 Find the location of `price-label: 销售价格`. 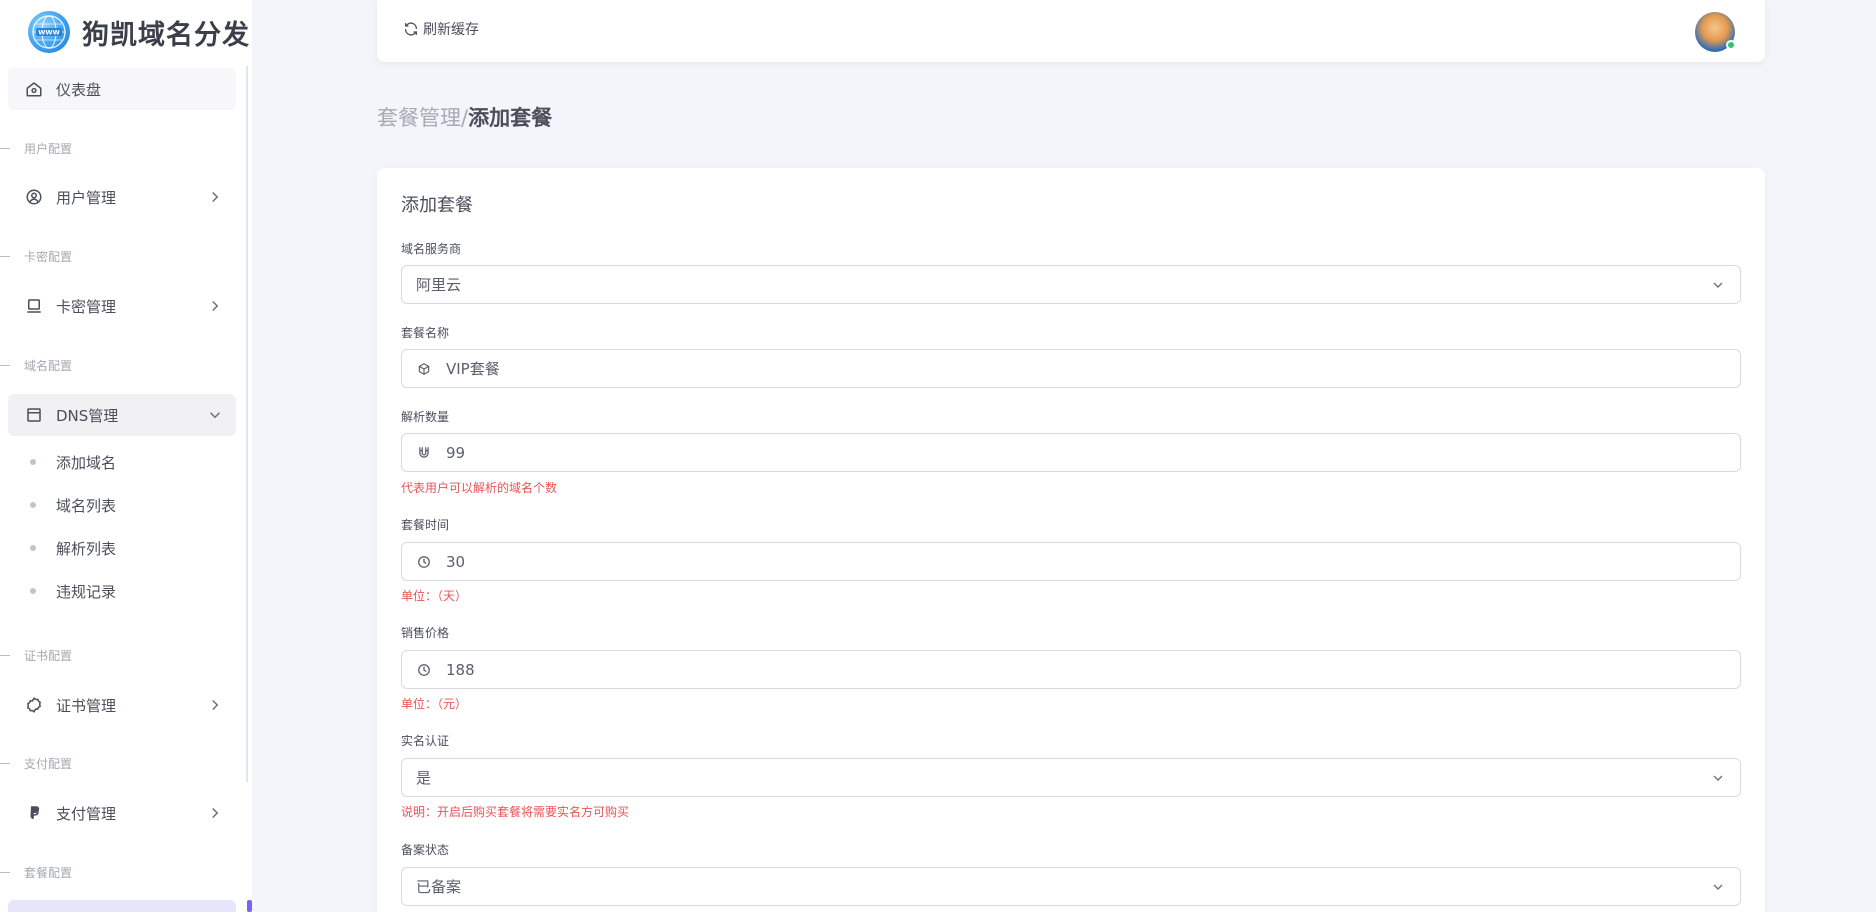

price-label: 销售价格 is located at coordinates (425, 633).